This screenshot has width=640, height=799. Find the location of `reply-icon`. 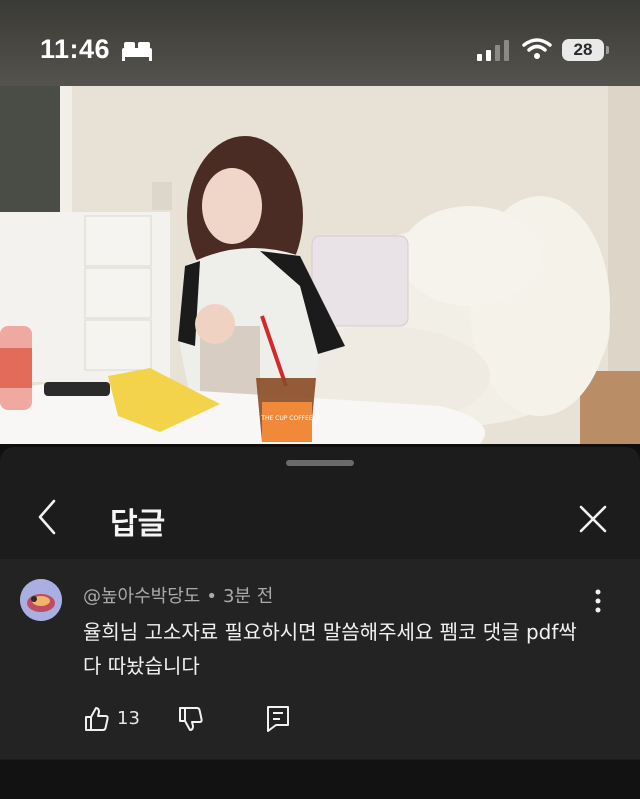

reply-icon is located at coordinates (278, 719).